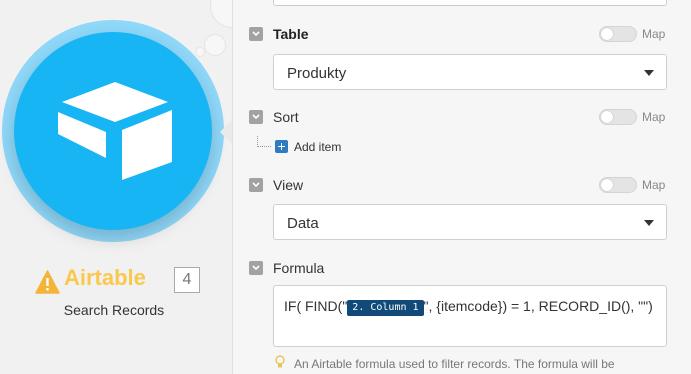 The width and height of the screenshot is (691, 374). Describe the element at coordinates (470, 222) in the screenshot. I see `view-select: Data` at that location.